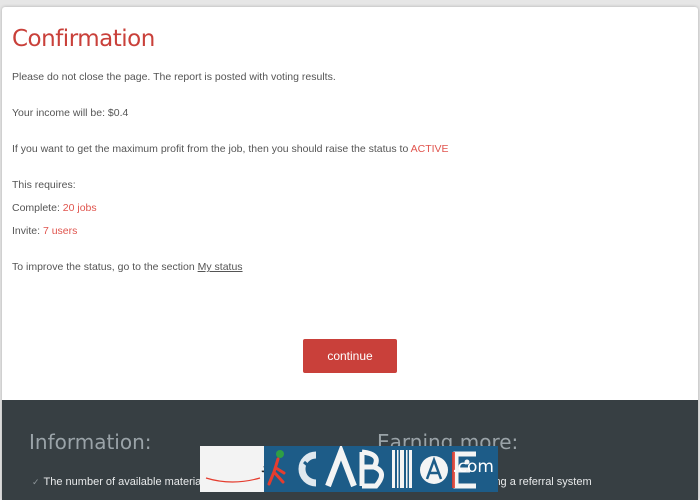 Image resolution: width=700 pixels, height=500 pixels. Describe the element at coordinates (83, 39) in the screenshot. I see `page-title: Confirmation` at that location.